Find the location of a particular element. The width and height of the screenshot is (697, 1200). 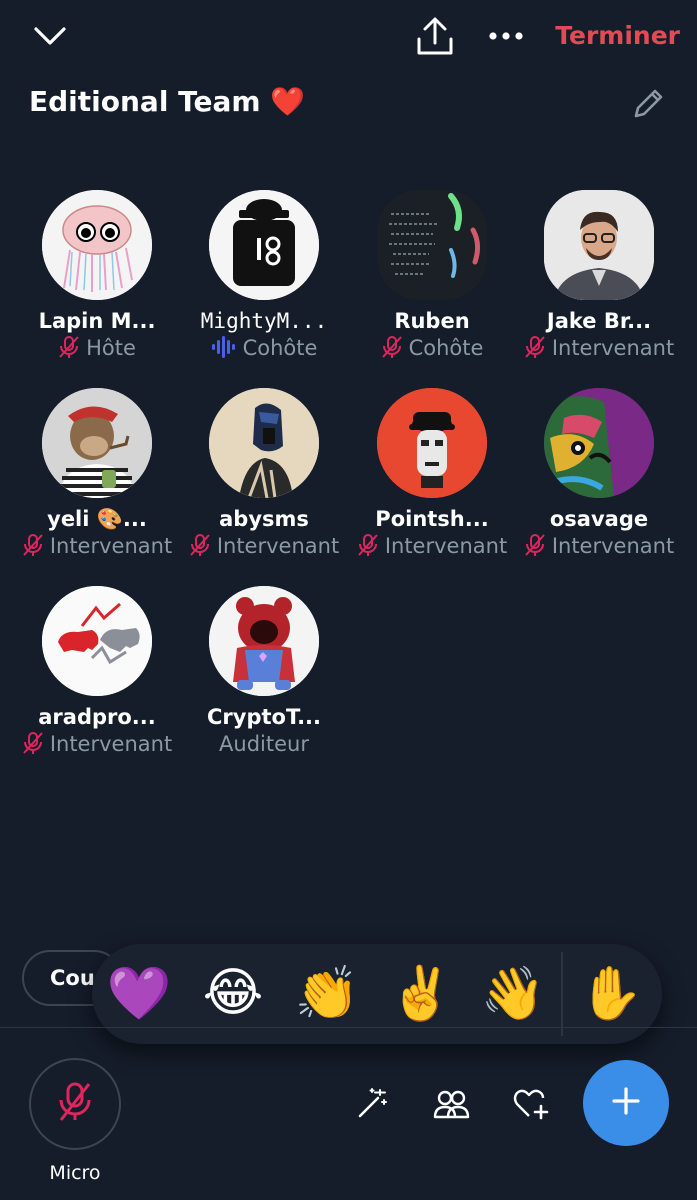

pencil-icon is located at coordinates (648, 104).